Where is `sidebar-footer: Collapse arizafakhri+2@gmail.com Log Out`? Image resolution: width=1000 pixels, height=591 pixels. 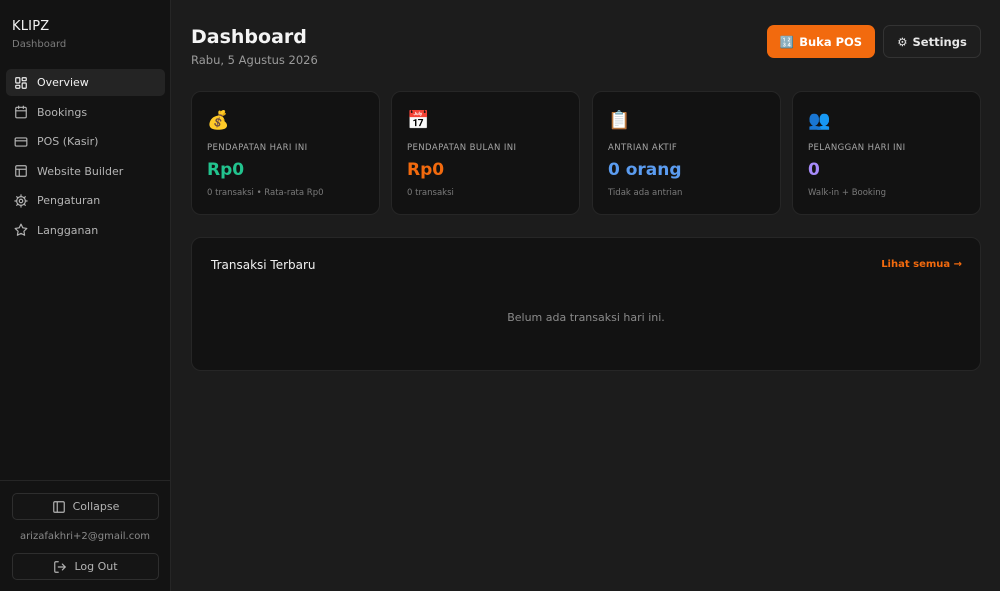
sidebar-footer: Collapse arizafakhri+2@gmail.com Log Out is located at coordinates (85, 535).